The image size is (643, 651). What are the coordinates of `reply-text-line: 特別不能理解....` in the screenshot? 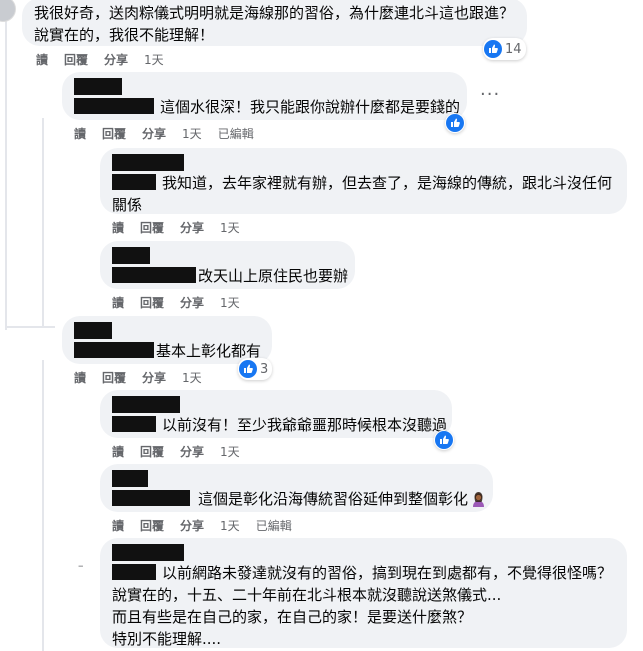 It's located at (167, 639).